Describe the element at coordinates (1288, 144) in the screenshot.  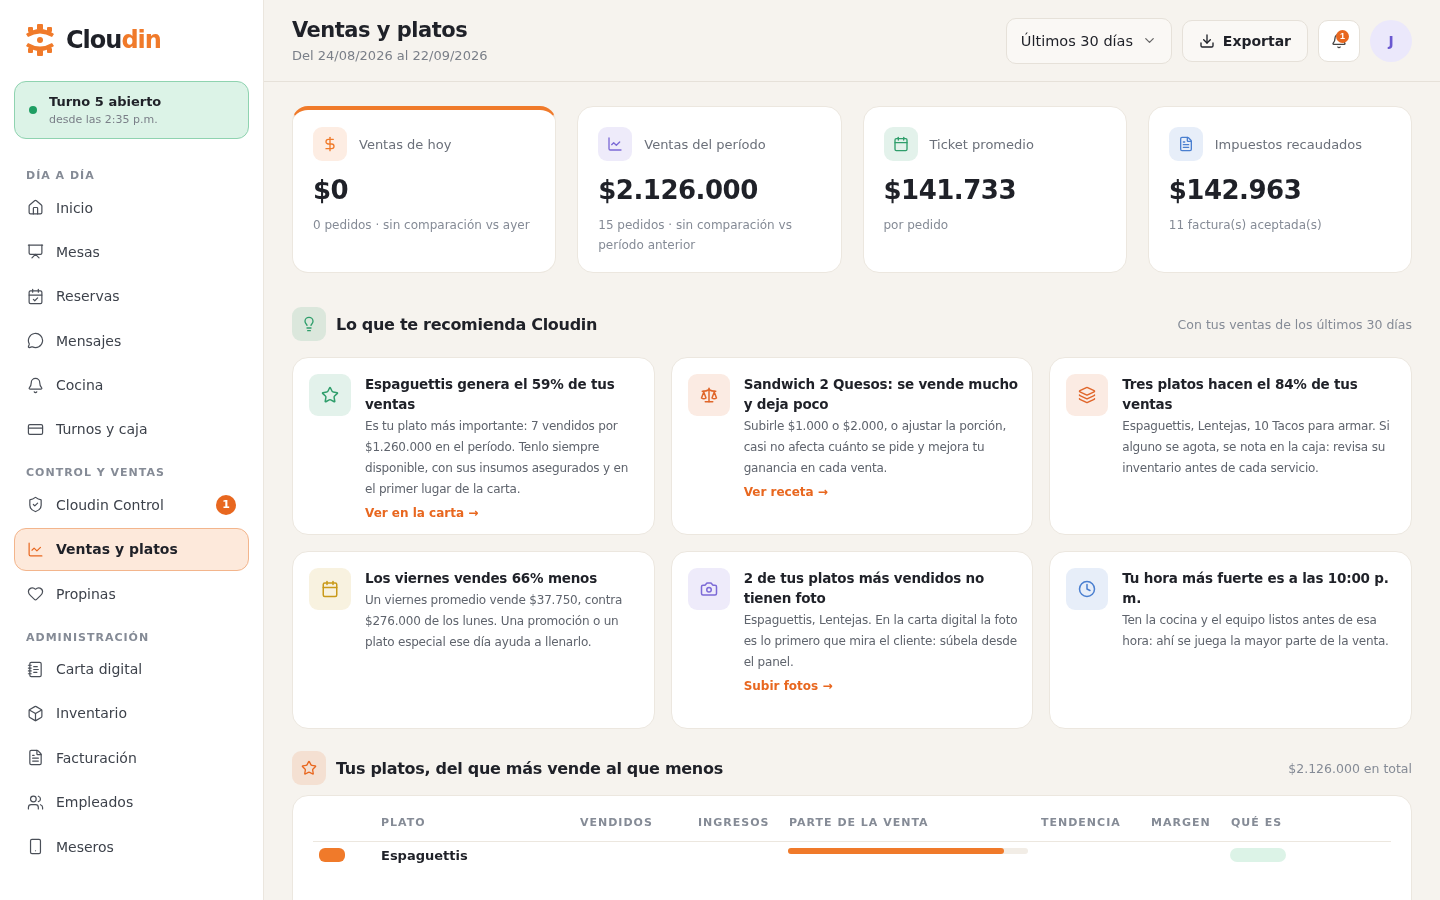
I see `stat-label: Impuestos recaudados` at that location.